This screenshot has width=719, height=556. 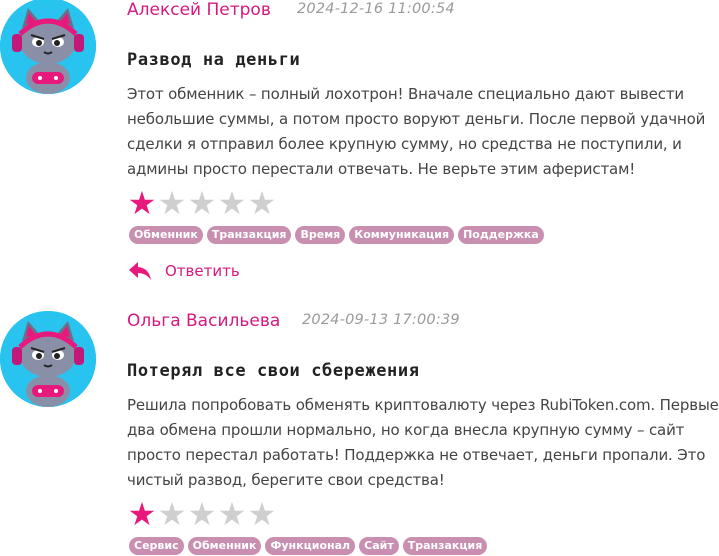 What do you see at coordinates (381, 320) in the screenshot?
I see `review-date: 2024-09-13 17:00:39` at bounding box center [381, 320].